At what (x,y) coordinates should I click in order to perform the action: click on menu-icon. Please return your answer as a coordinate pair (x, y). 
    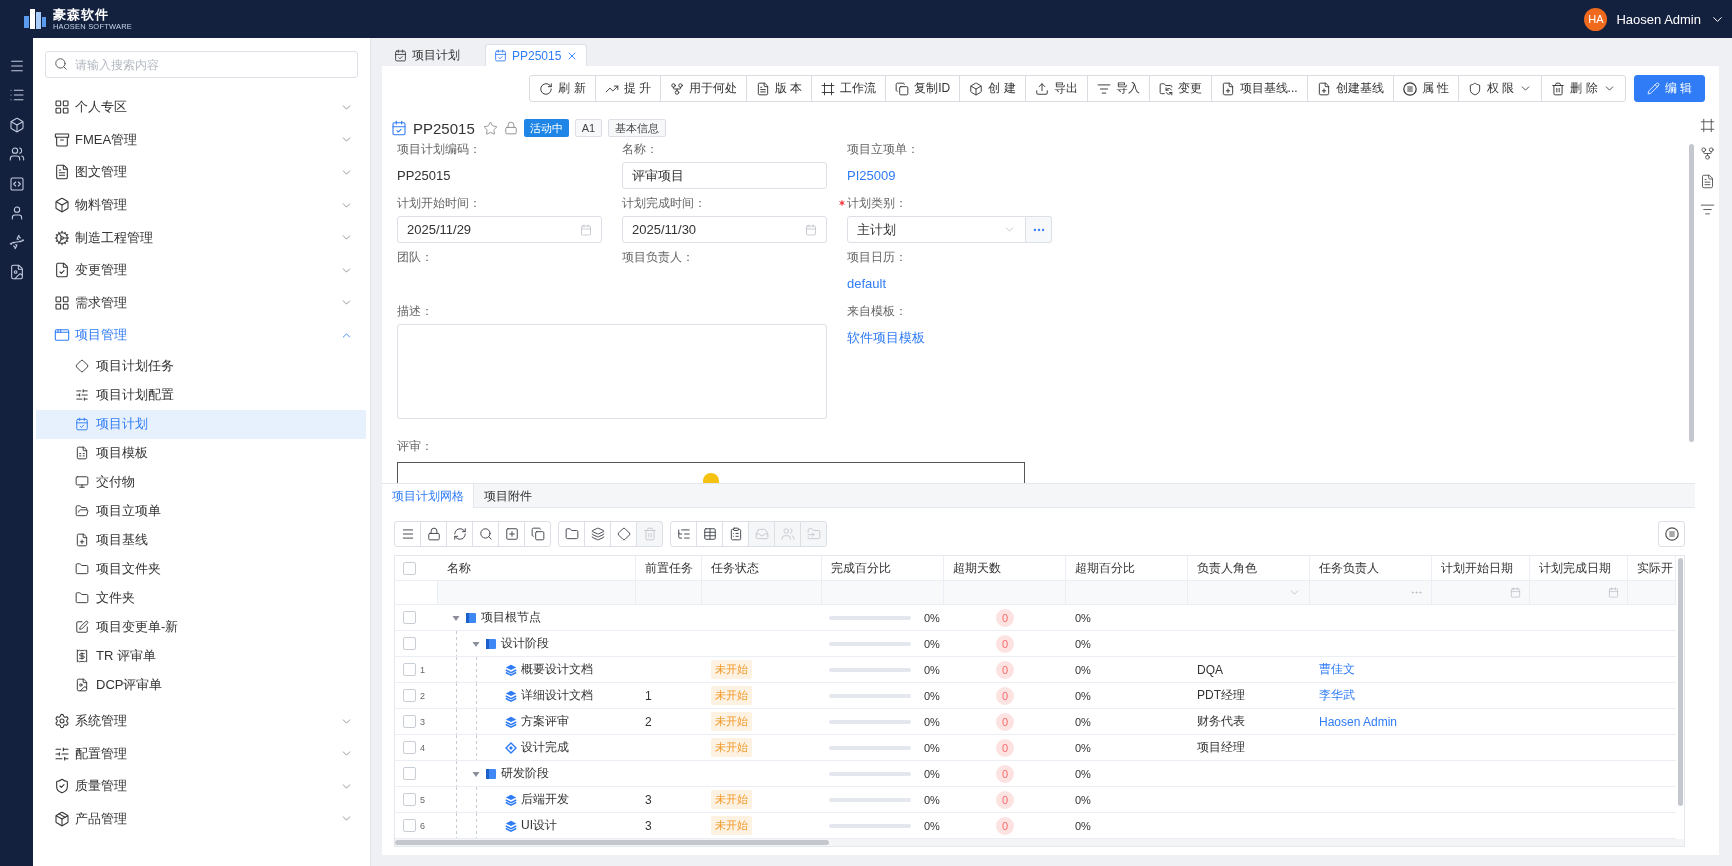
    Looking at the image, I should click on (16, 66).